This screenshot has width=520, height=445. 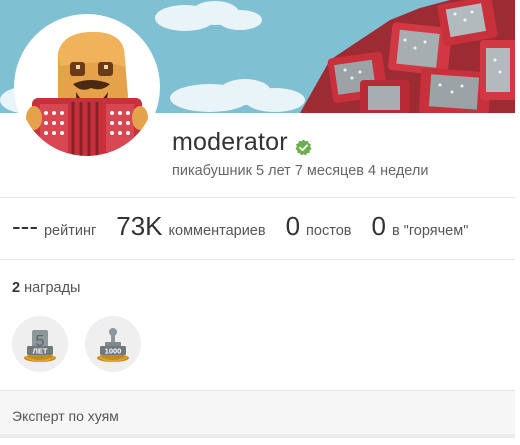 What do you see at coordinates (217, 231) in the screenshot?
I see `stat-label: комментариев` at bounding box center [217, 231].